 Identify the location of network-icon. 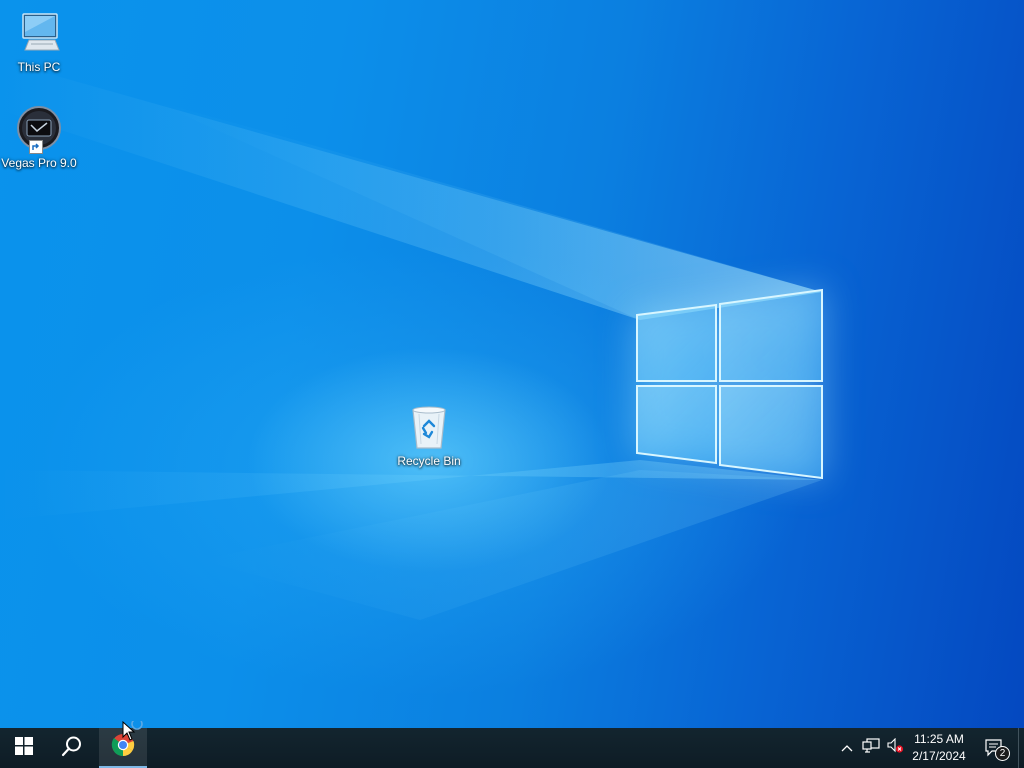
(871, 748).